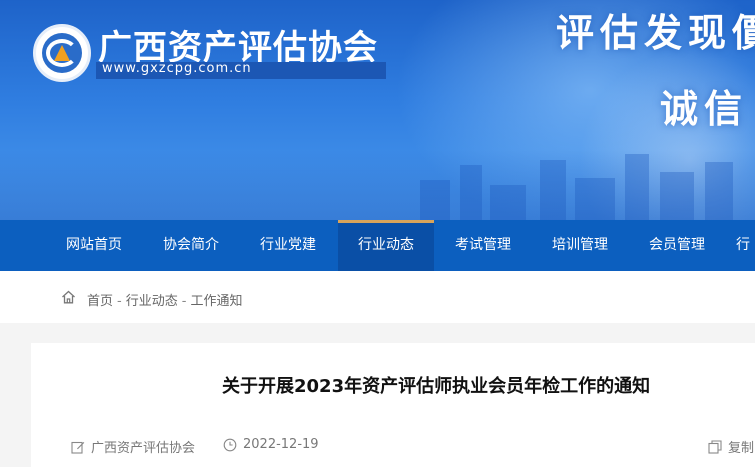  What do you see at coordinates (655, 33) in the screenshot?
I see `banner-slogan-line1: 评估发现價` at bounding box center [655, 33].